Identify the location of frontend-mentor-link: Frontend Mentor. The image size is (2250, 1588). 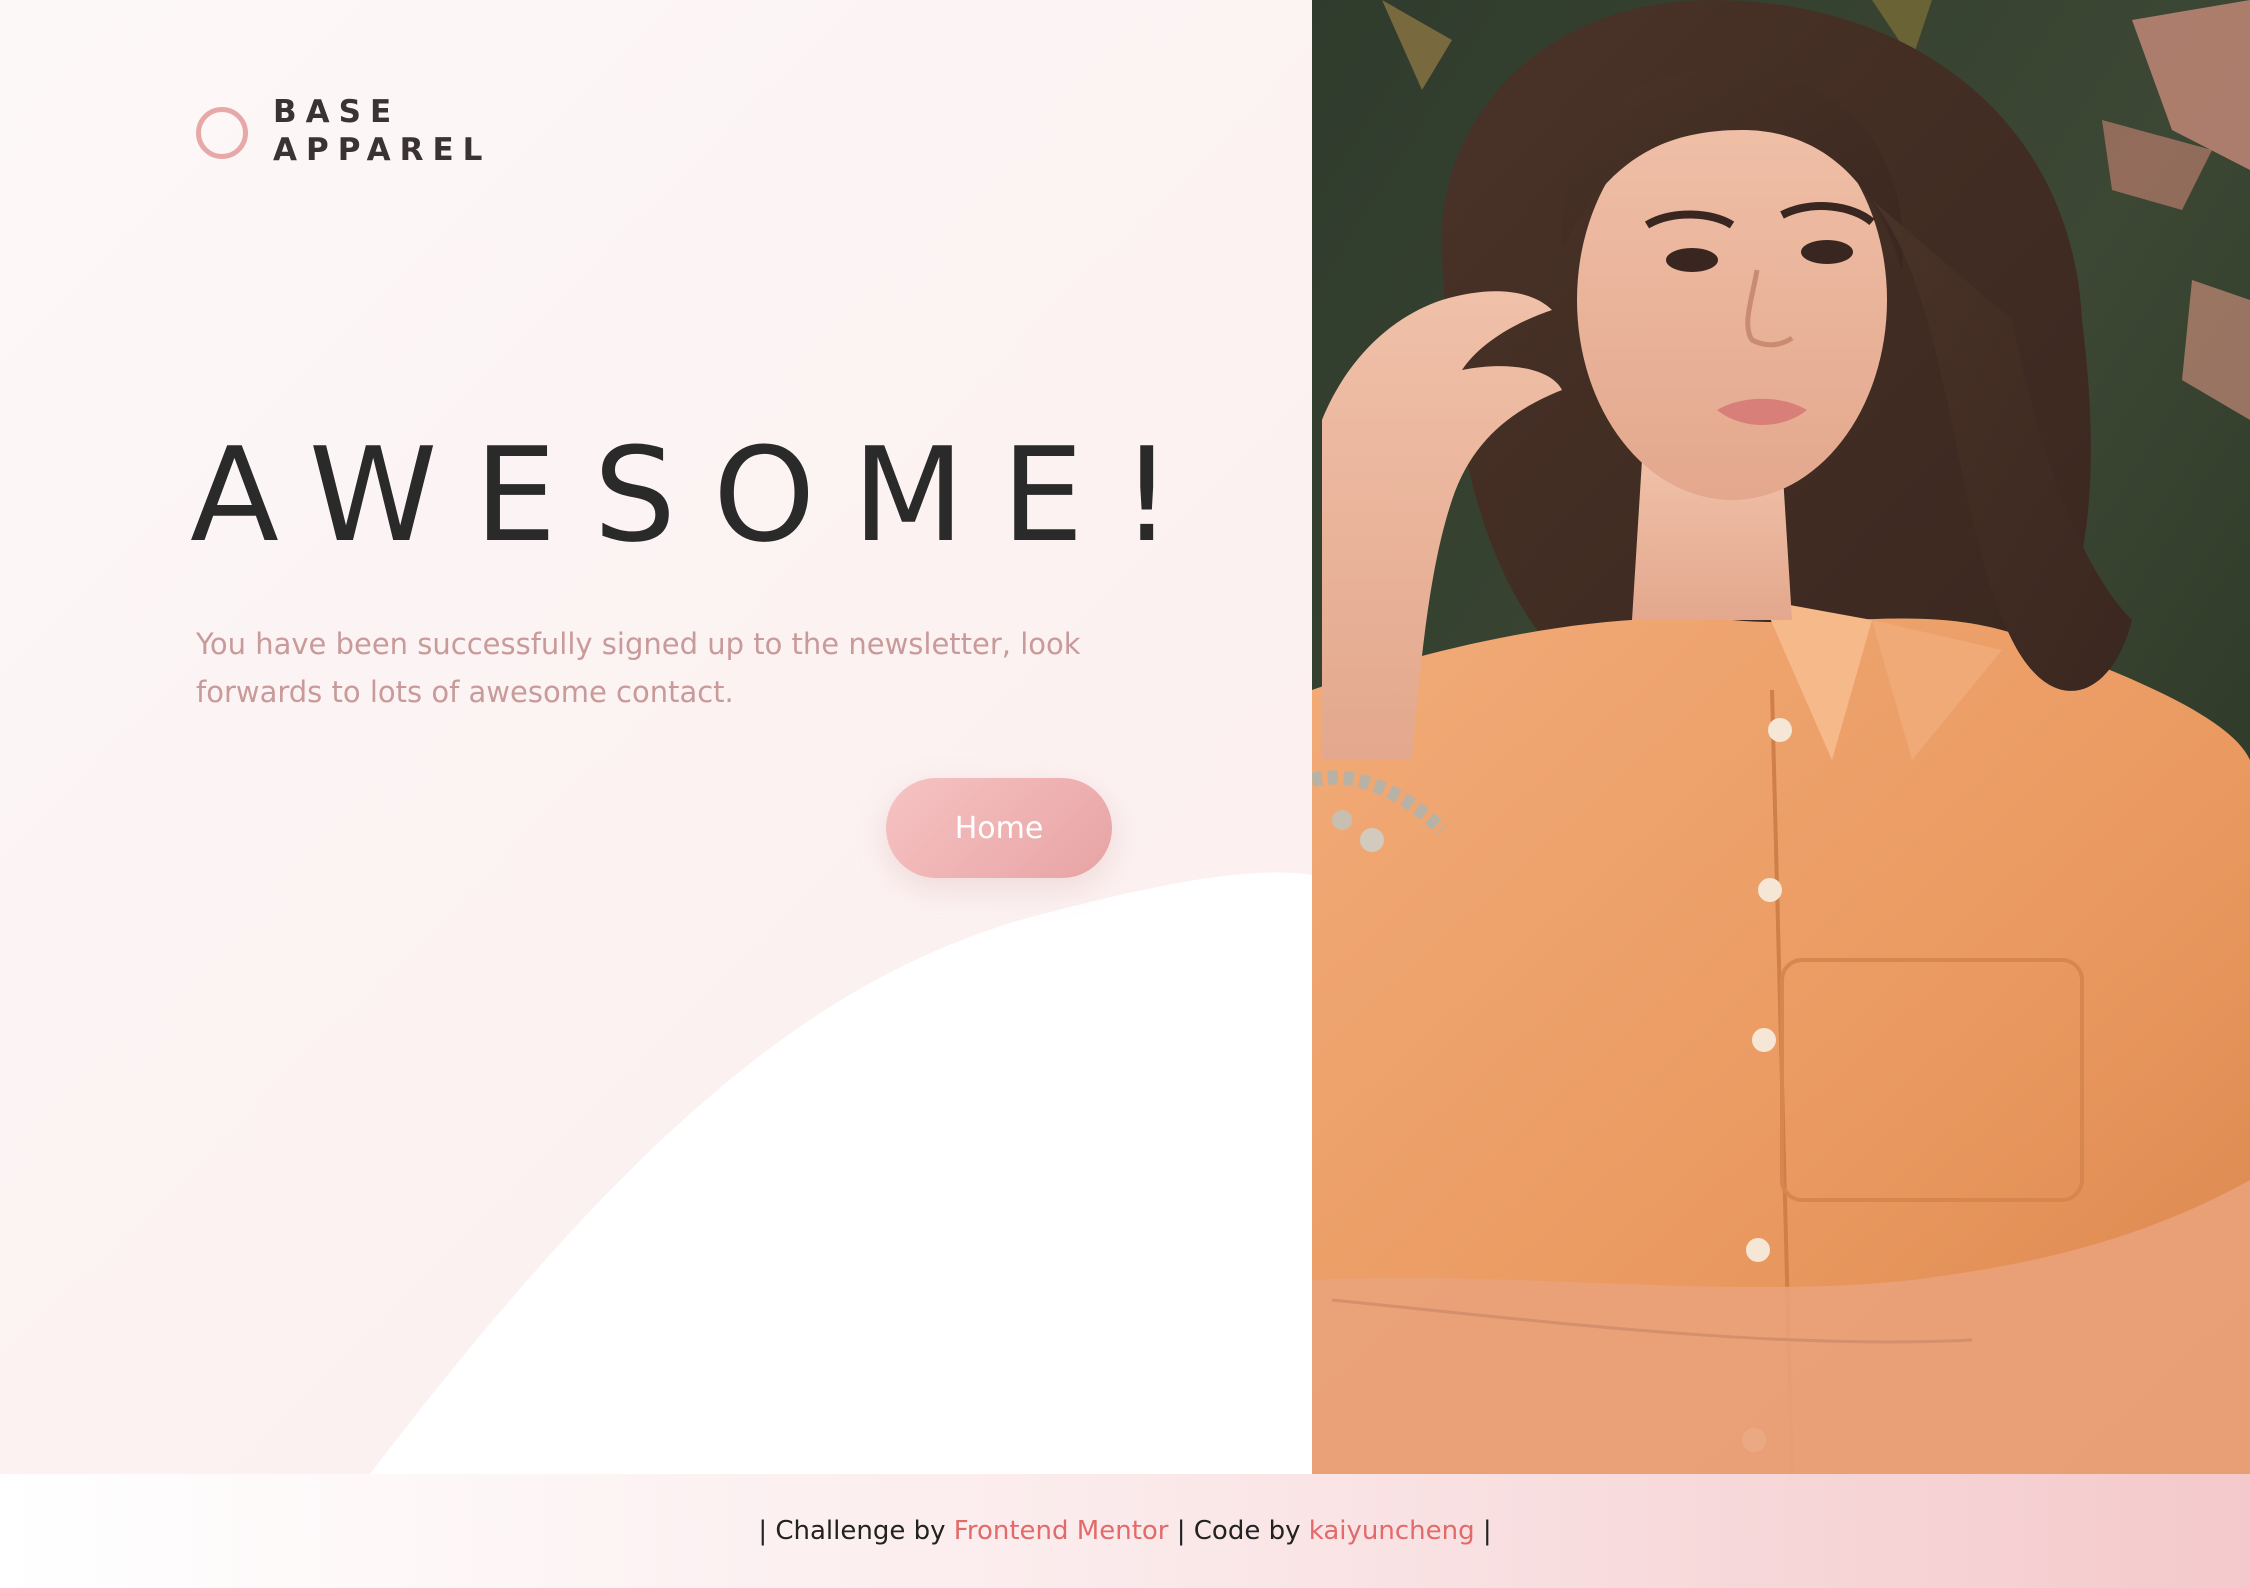
(1061, 1531).